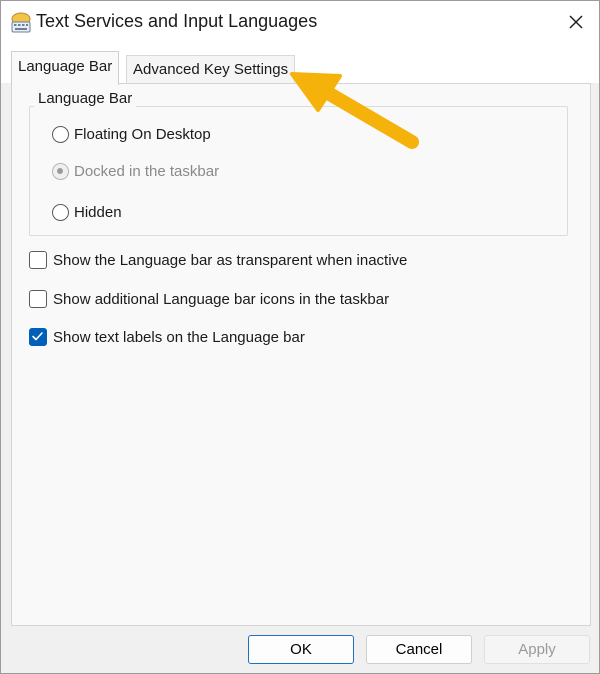 The height and width of the screenshot is (674, 600). I want to click on checkmark-icon, so click(37, 336).